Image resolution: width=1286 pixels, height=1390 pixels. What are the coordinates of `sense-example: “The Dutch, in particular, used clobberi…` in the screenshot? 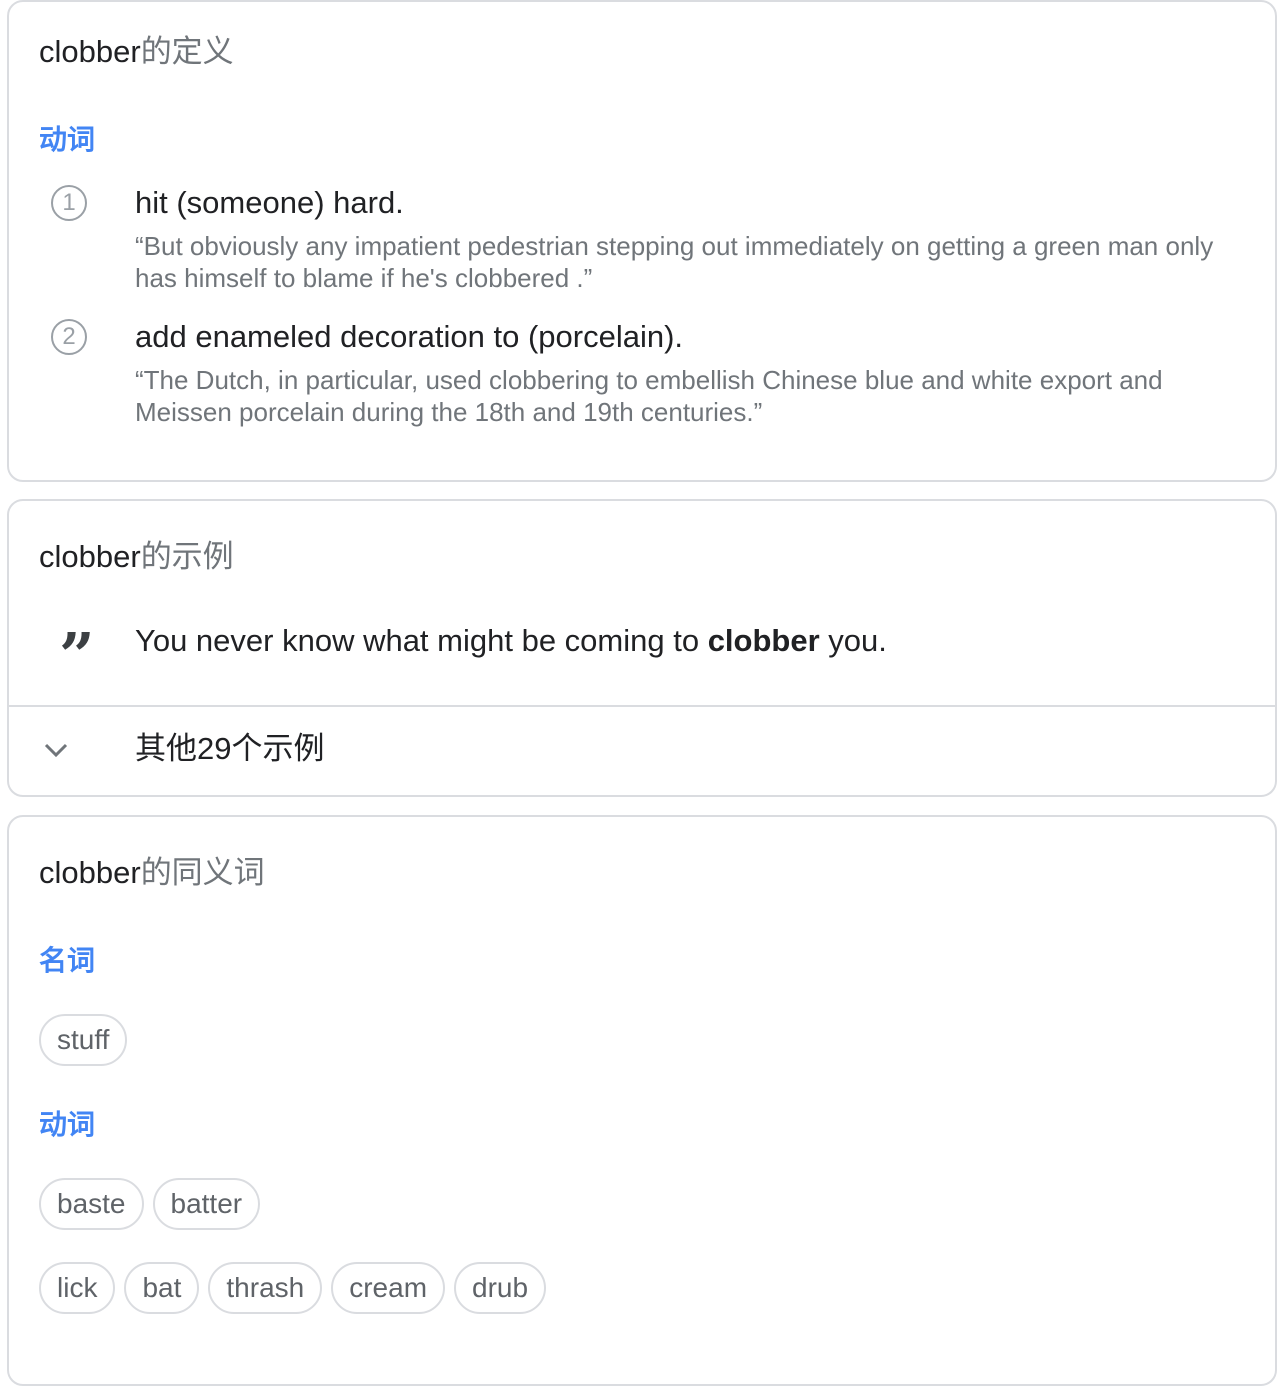 It's located at (649, 396).